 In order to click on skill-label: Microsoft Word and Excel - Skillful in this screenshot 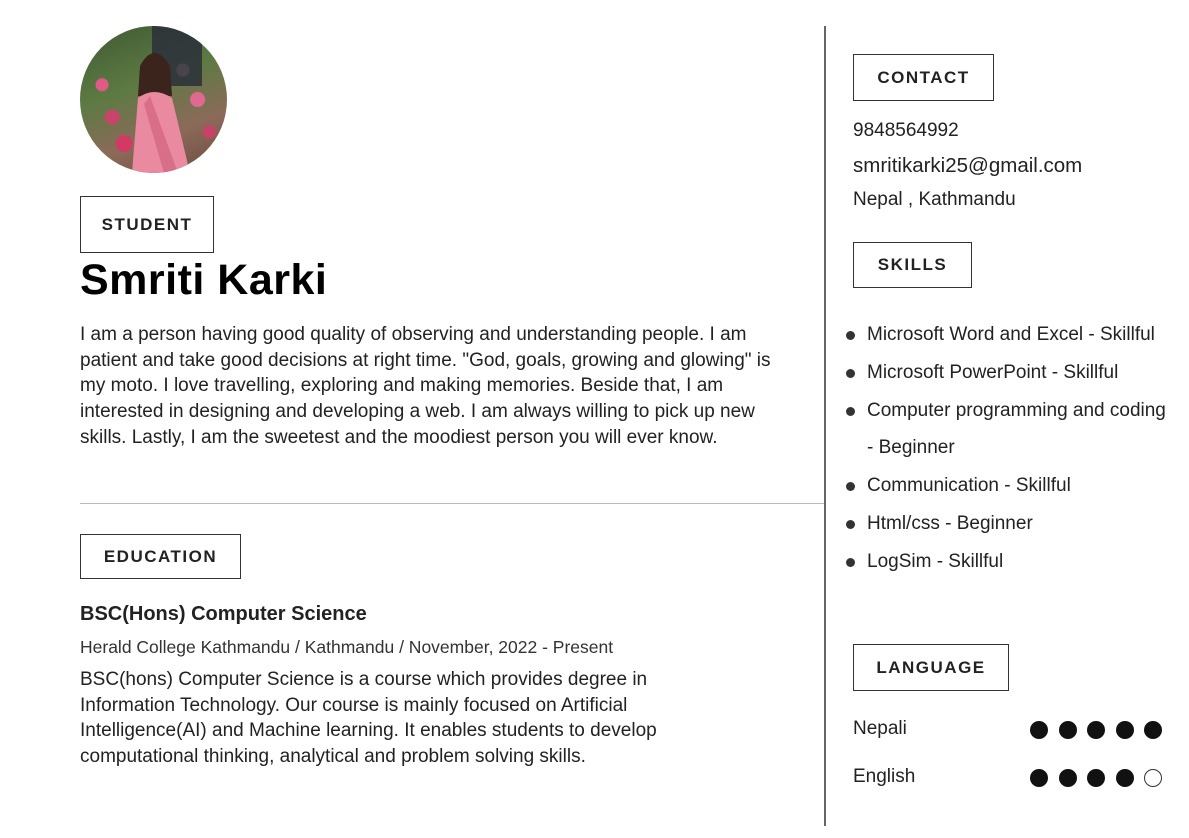, I will do `click(1011, 334)`.